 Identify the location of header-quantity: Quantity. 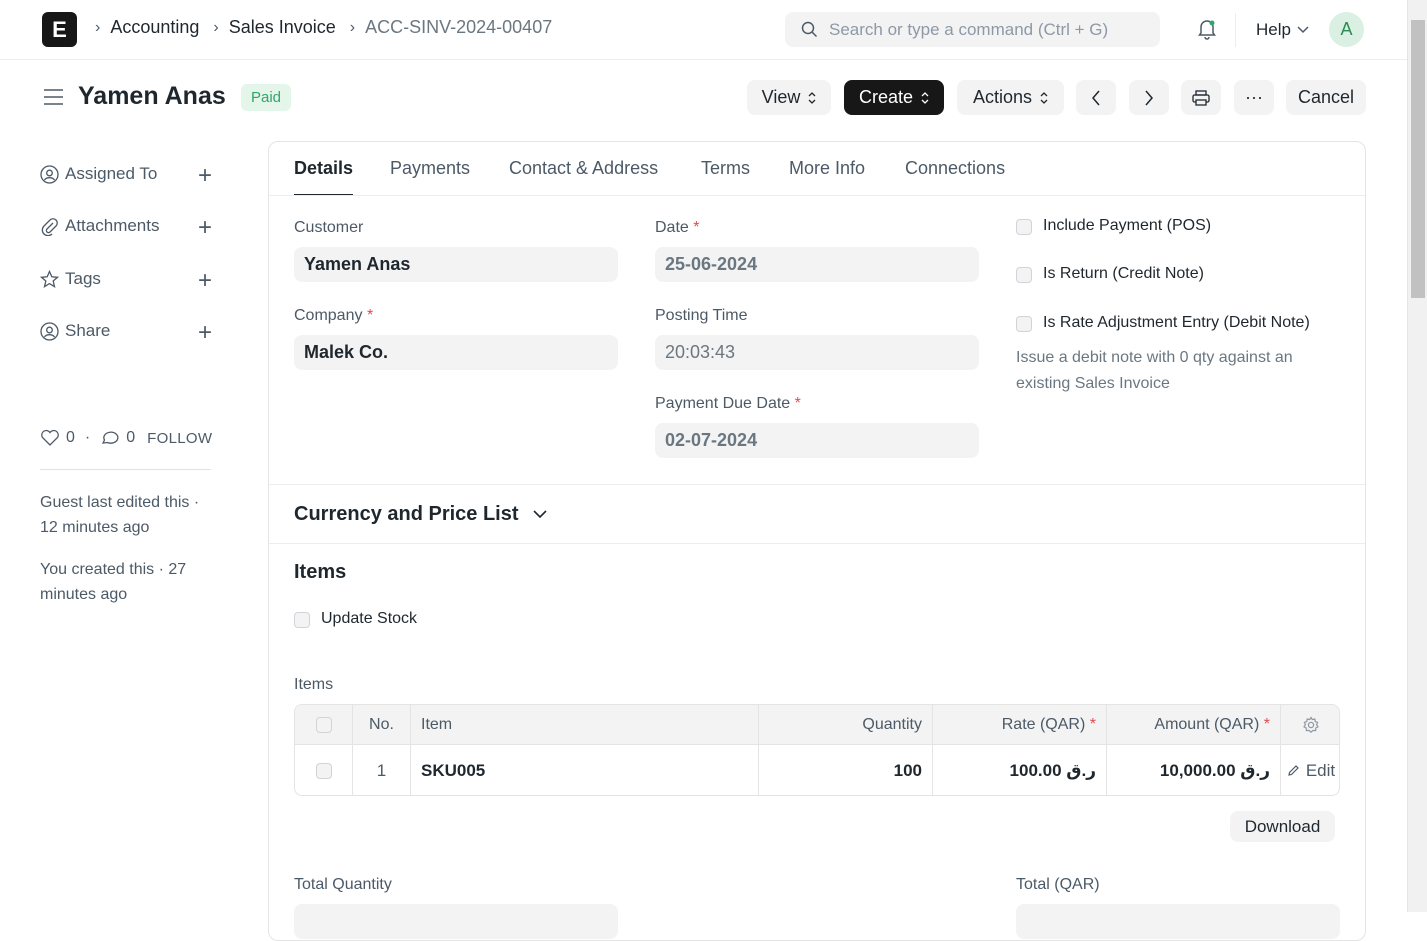
(846, 724).